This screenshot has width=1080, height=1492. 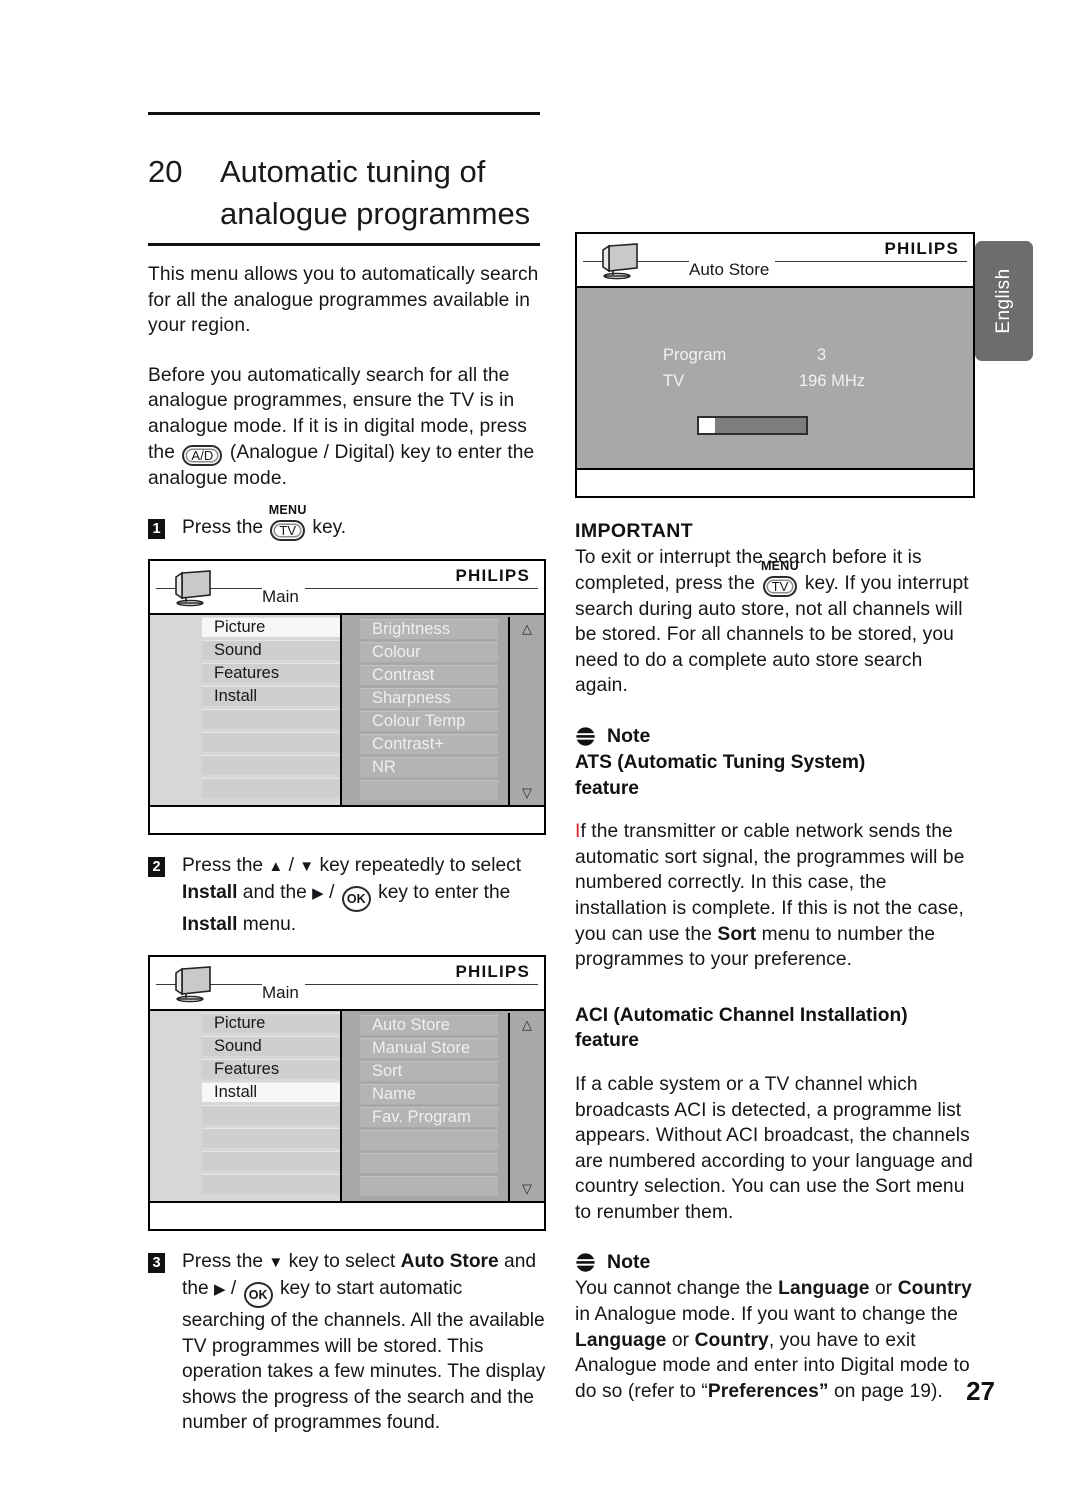 I want to click on step-2-part1: Press the, so click(x=223, y=866).